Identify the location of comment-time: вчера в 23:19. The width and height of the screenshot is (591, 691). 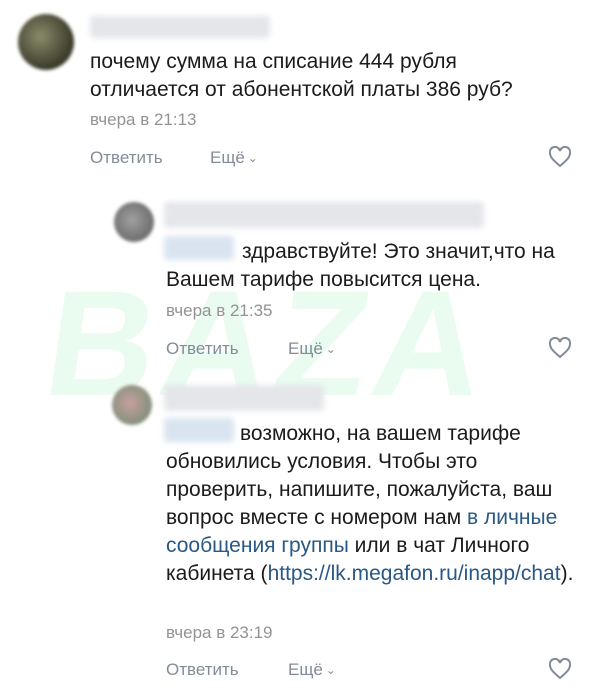
(219, 633).